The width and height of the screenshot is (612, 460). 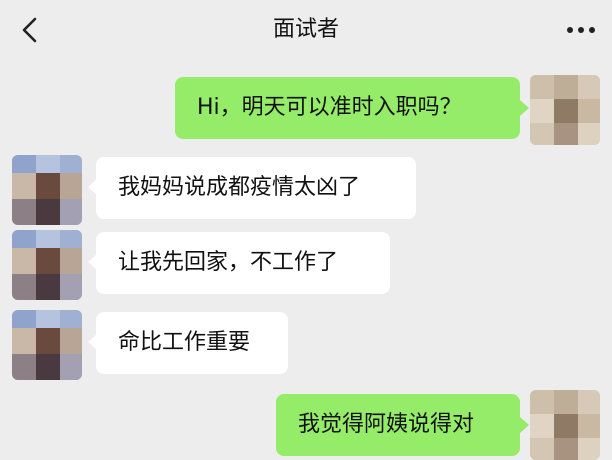 I want to click on message-text: Hi，明天可以准时入职吗？, so click(x=329, y=107).